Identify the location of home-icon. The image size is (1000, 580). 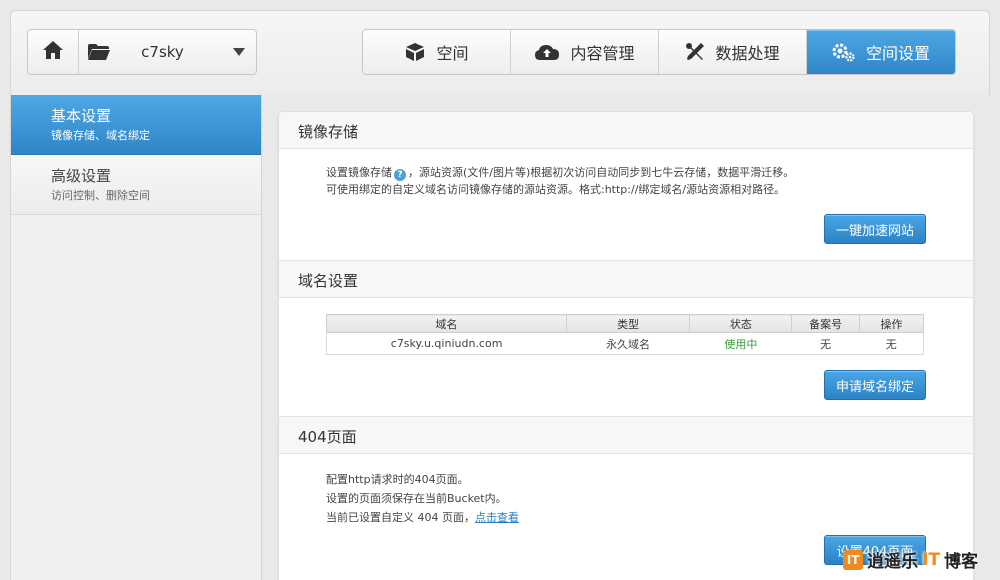
(53, 52).